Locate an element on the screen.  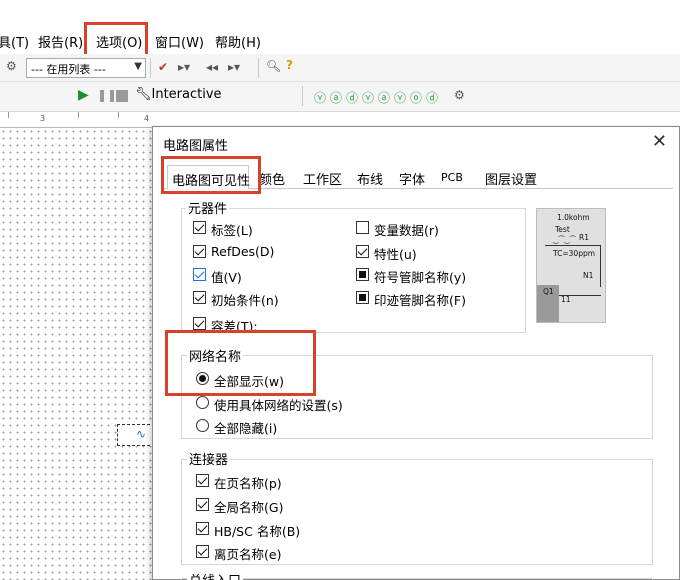
preview-wire is located at coordinates (573, 245).